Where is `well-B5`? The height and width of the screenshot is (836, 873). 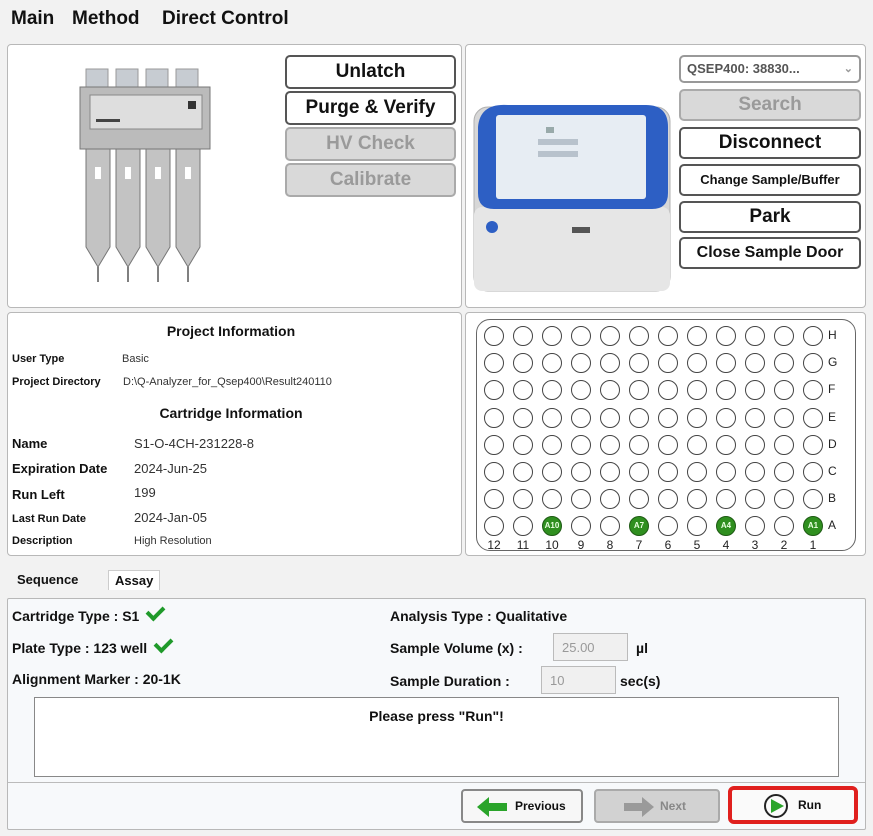 well-B5 is located at coordinates (697, 499).